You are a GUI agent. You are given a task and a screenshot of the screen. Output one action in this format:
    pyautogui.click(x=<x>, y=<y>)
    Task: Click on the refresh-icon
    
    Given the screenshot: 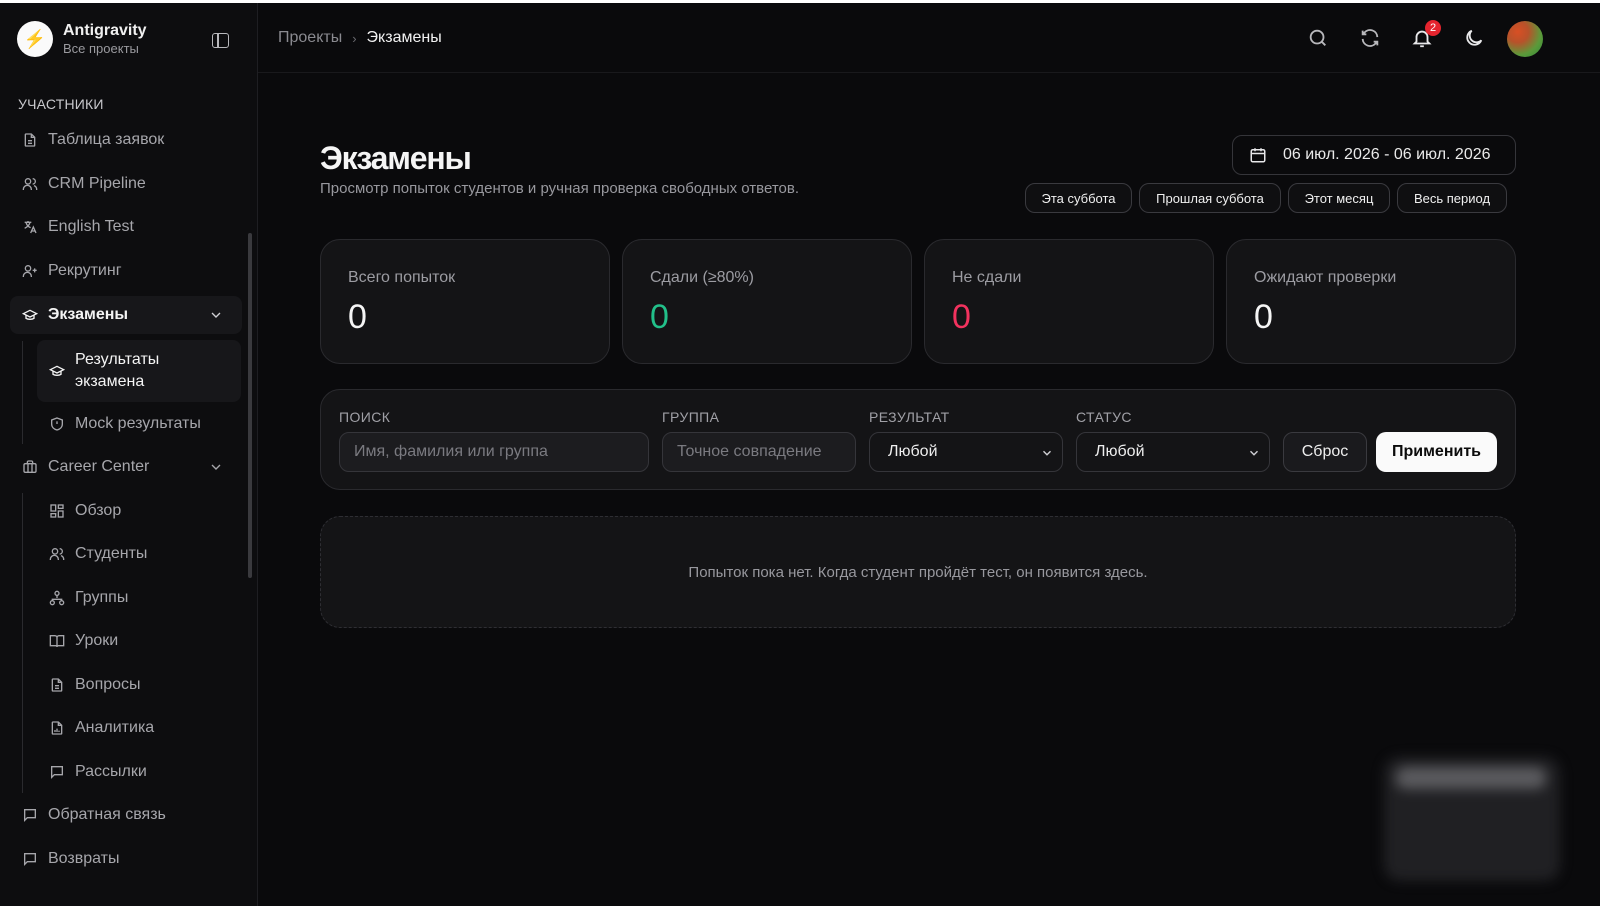 What is the action you would take?
    pyautogui.click(x=1370, y=38)
    